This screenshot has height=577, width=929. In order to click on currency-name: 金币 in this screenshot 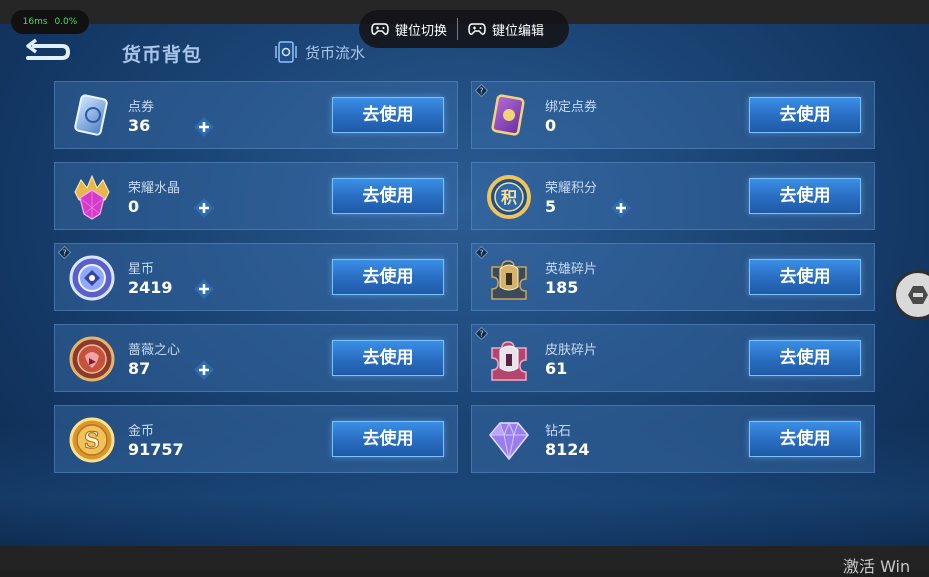, I will do `click(141, 431)`.